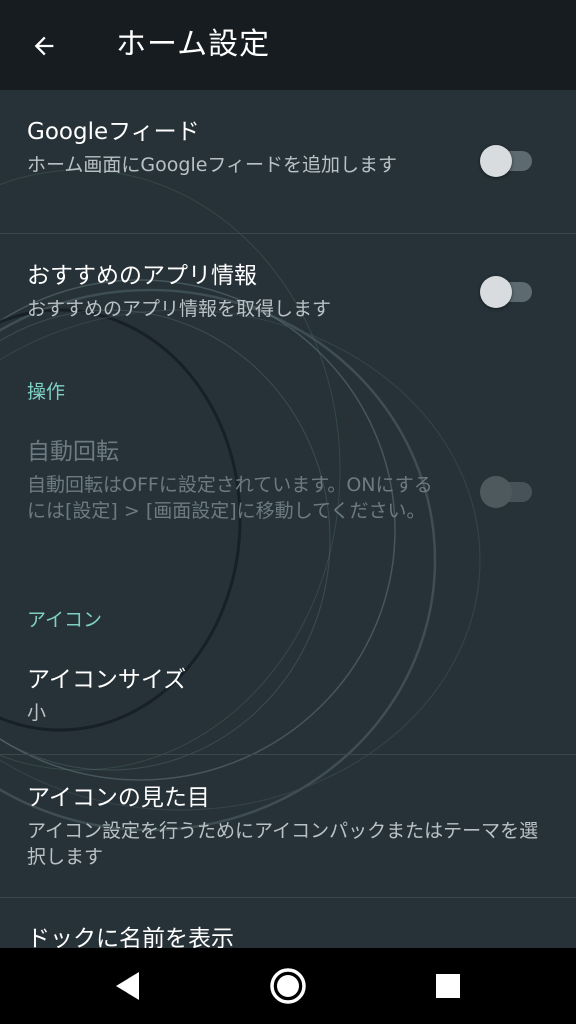 The image size is (576, 1024). What do you see at coordinates (65, 620) in the screenshot?
I see `section-header-icons: アイコン` at bounding box center [65, 620].